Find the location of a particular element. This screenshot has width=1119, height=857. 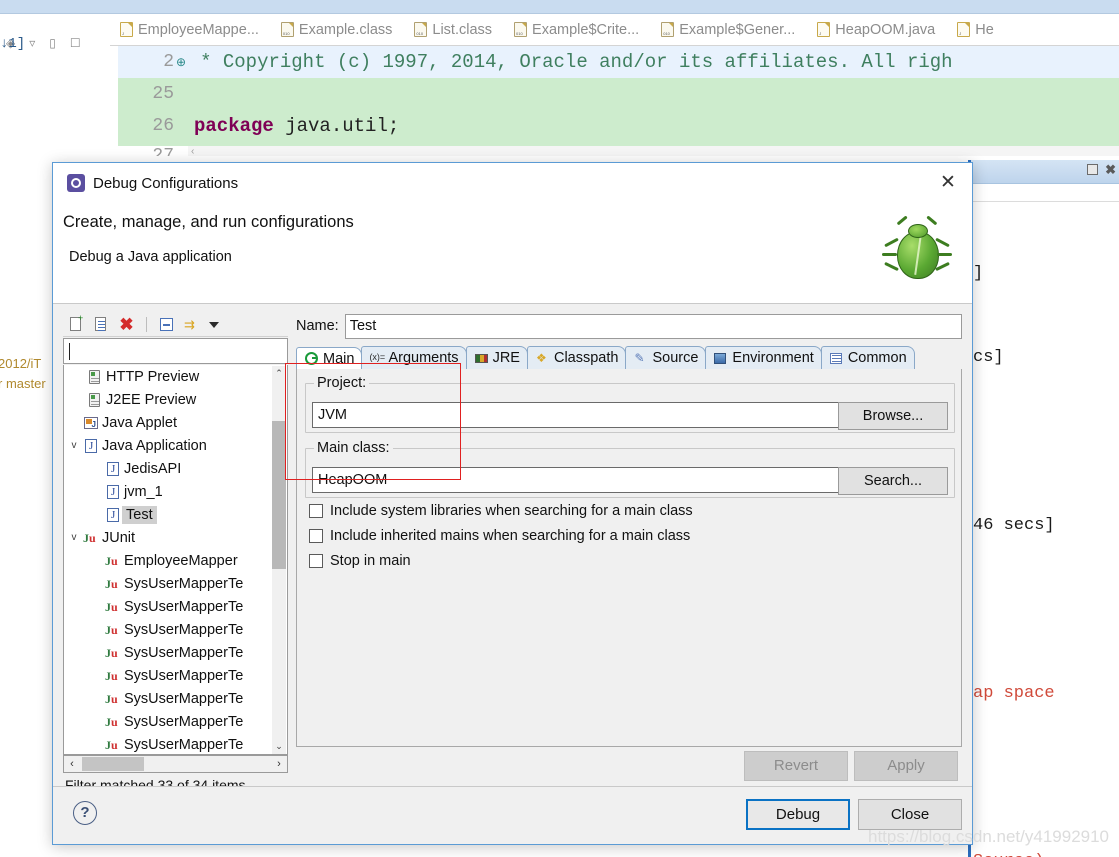

console-line: ] is located at coordinates (978, 273).